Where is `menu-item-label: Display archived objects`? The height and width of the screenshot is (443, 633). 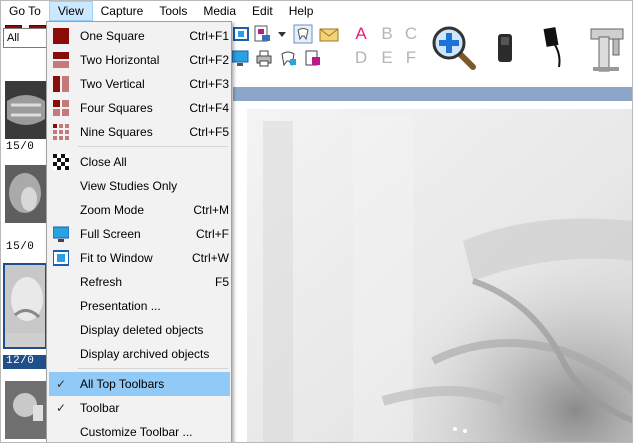
menu-item-label: Display archived objects is located at coordinates (145, 354).